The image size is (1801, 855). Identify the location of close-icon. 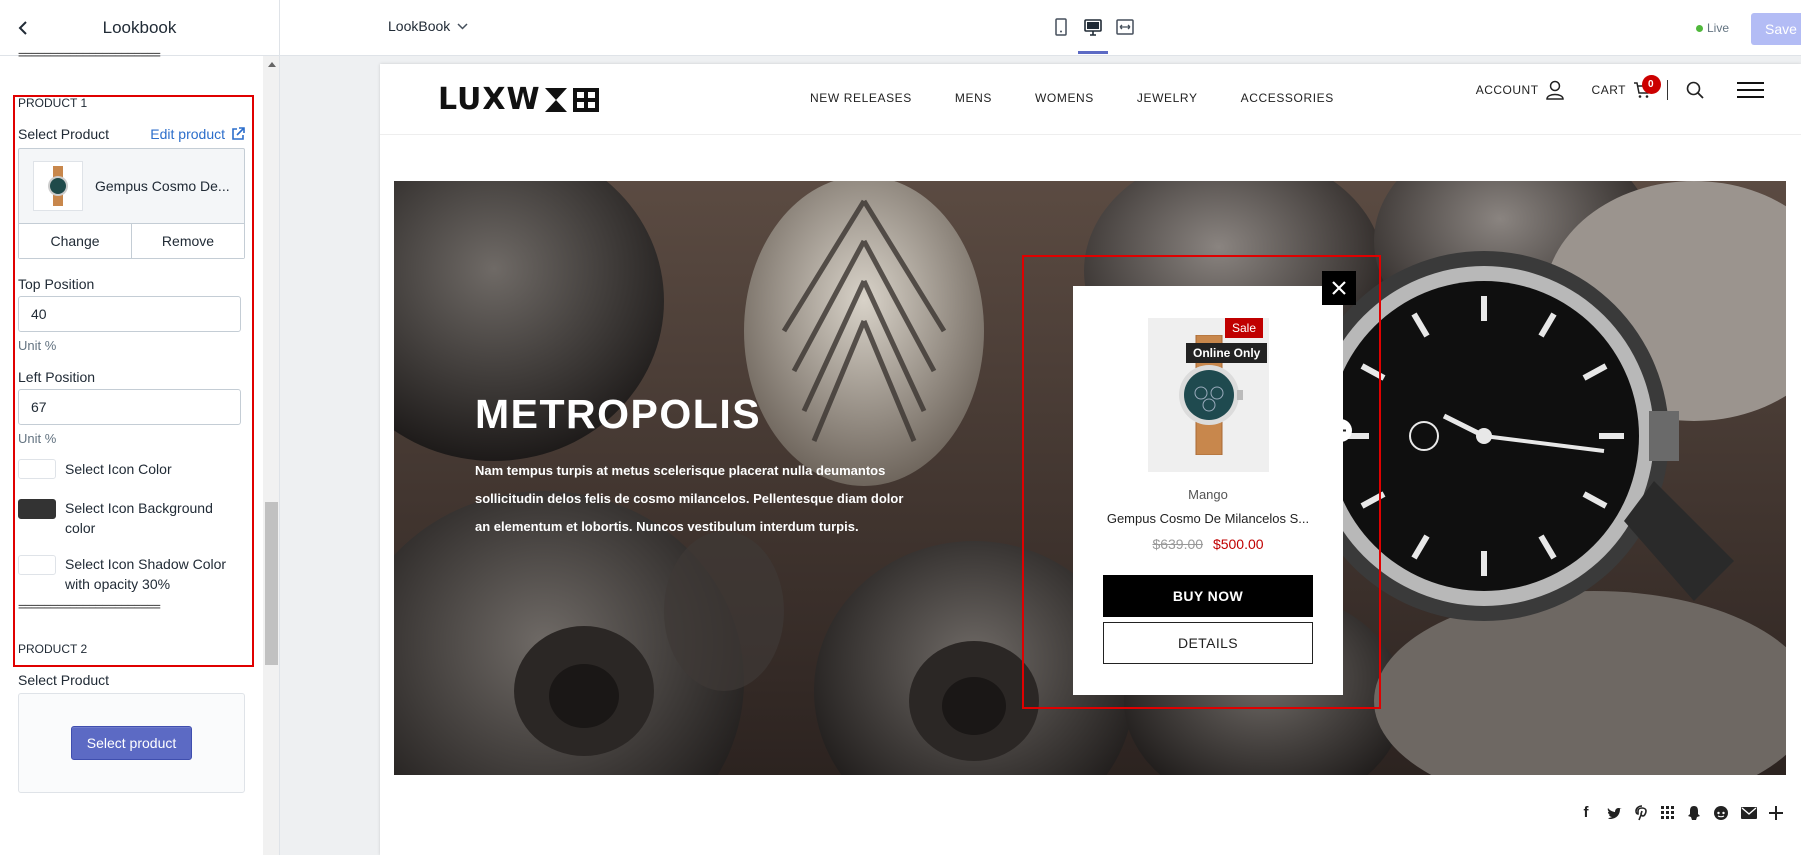
(1339, 288).